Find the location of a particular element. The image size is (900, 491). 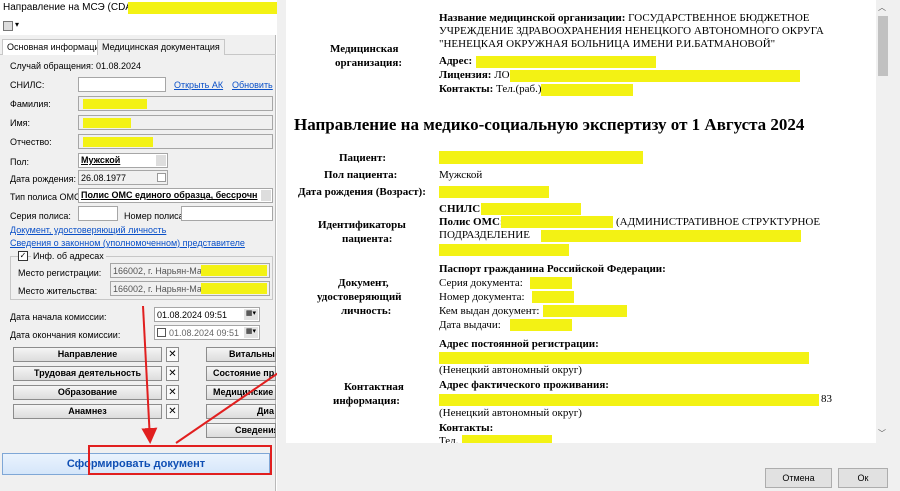

scroll-up-icon: ︿ is located at coordinates (882, 7).